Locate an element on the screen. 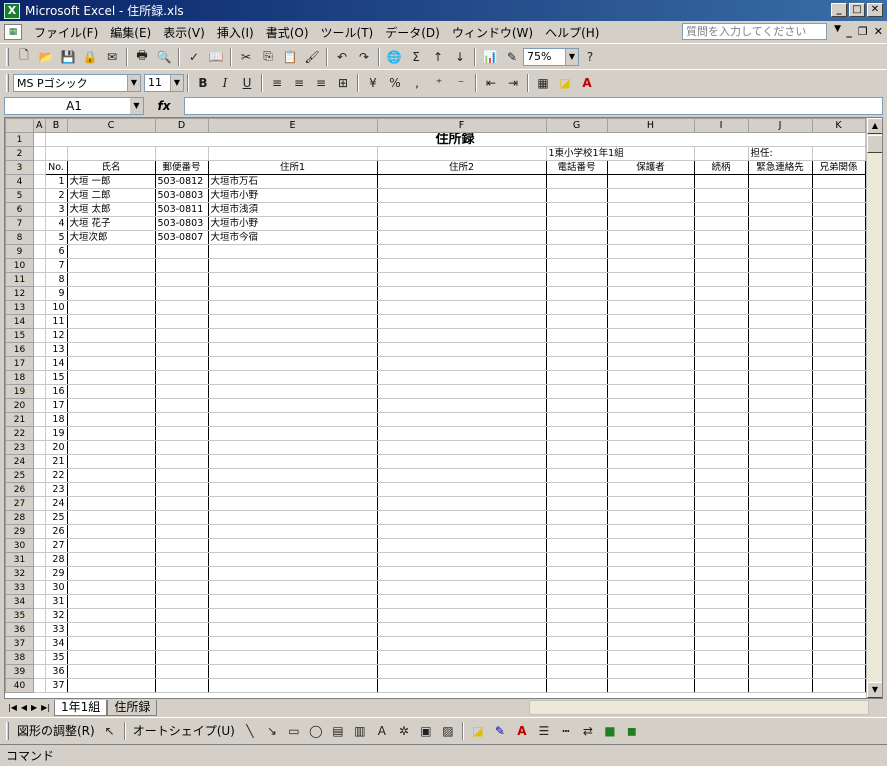 The height and width of the screenshot is (766, 887). tab-sheet-2: 住所録 is located at coordinates (132, 707).